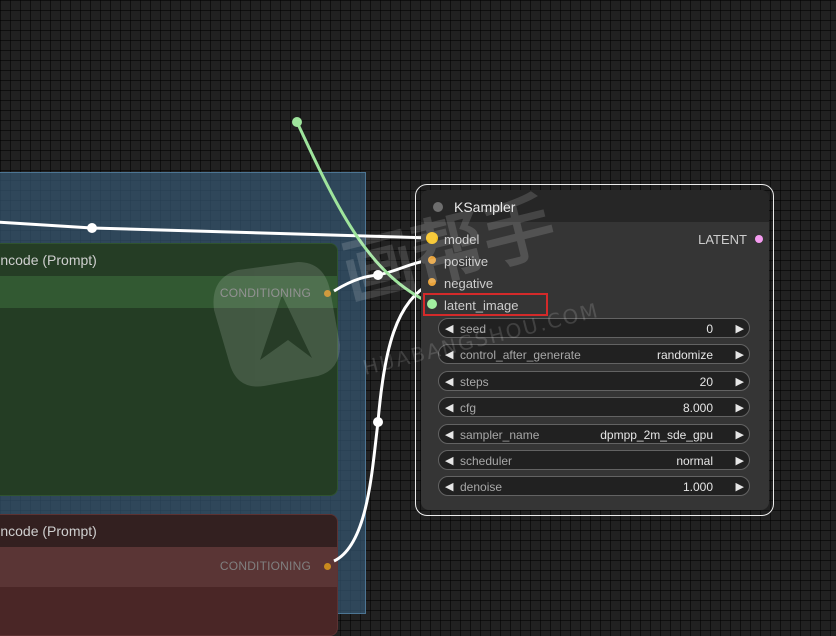 The width and height of the screenshot is (836, 636). Describe the element at coordinates (92, 228) in the screenshot. I see `model-wire-midpoint` at that location.